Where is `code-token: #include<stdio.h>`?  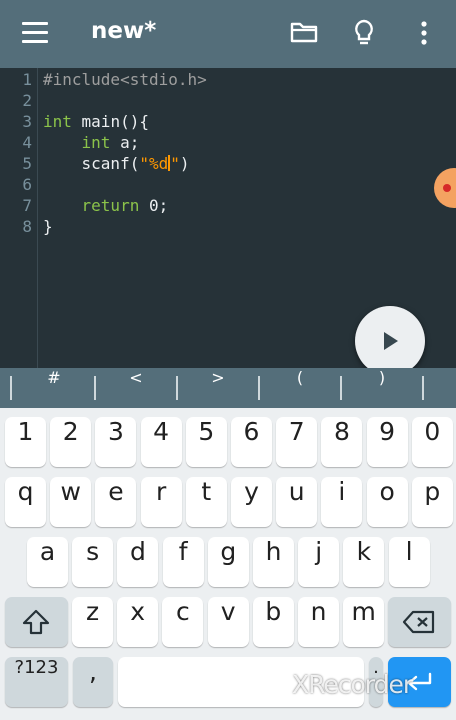
code-token: #include<stdio.h> is located at coordinates (125, 79).